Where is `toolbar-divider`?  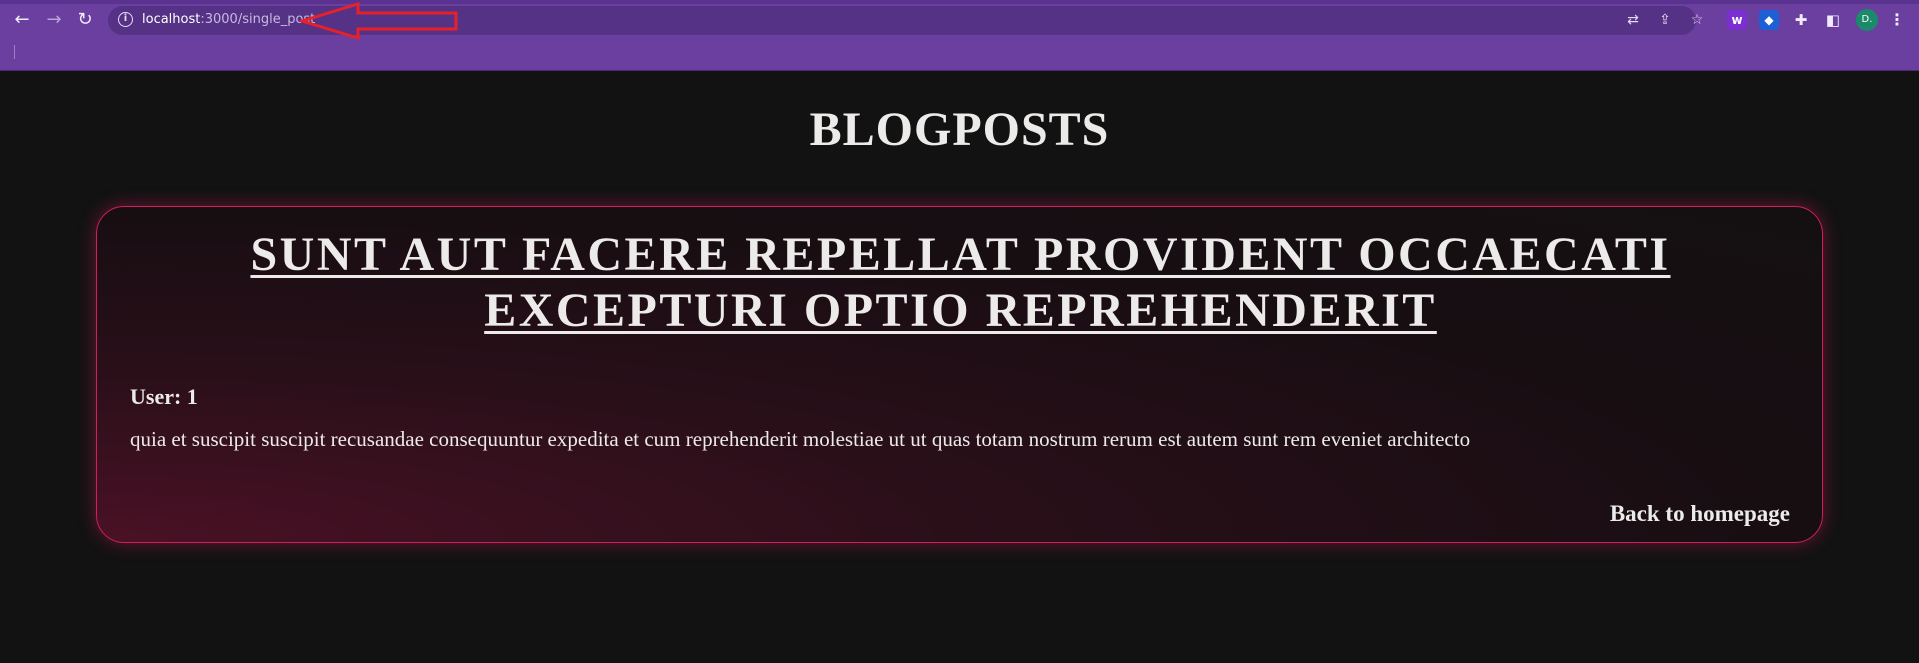
toolbar-divider is located at coordinates (959, 70).